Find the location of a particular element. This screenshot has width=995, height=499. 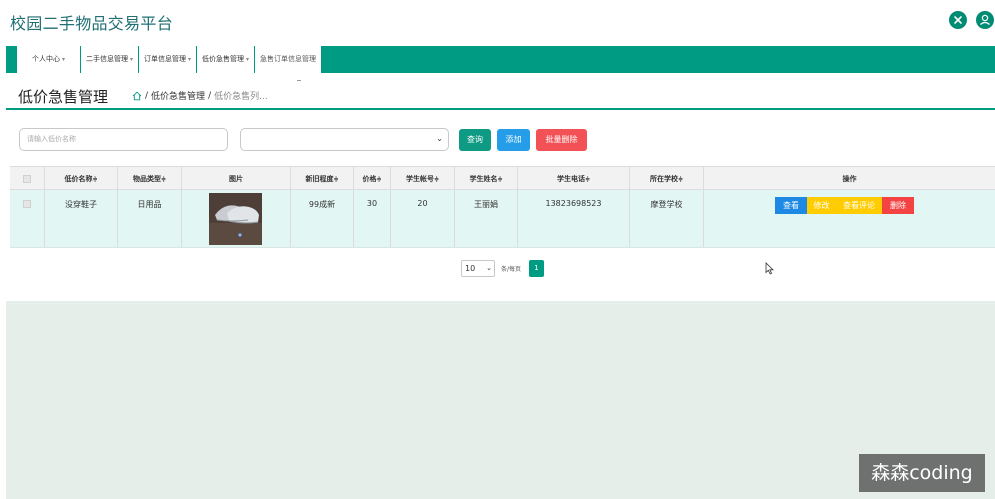

row-select-cell is located at coordinates (27, 218).